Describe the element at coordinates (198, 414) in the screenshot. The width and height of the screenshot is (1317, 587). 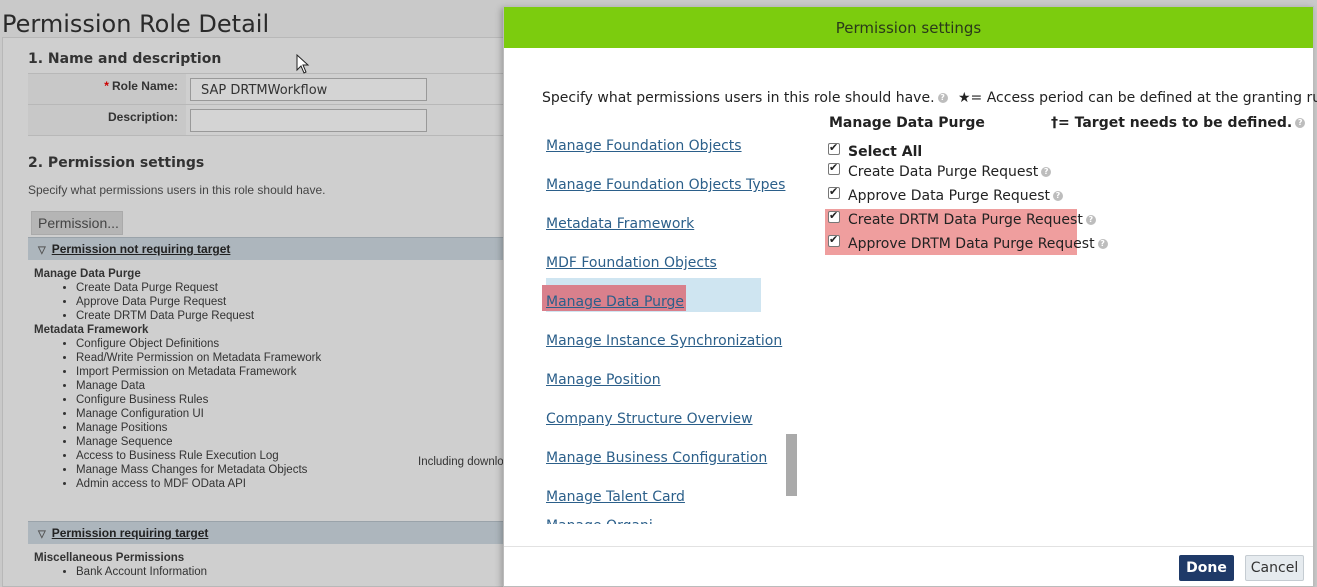
I see `list-item: Manage Configuration UI` at that location.